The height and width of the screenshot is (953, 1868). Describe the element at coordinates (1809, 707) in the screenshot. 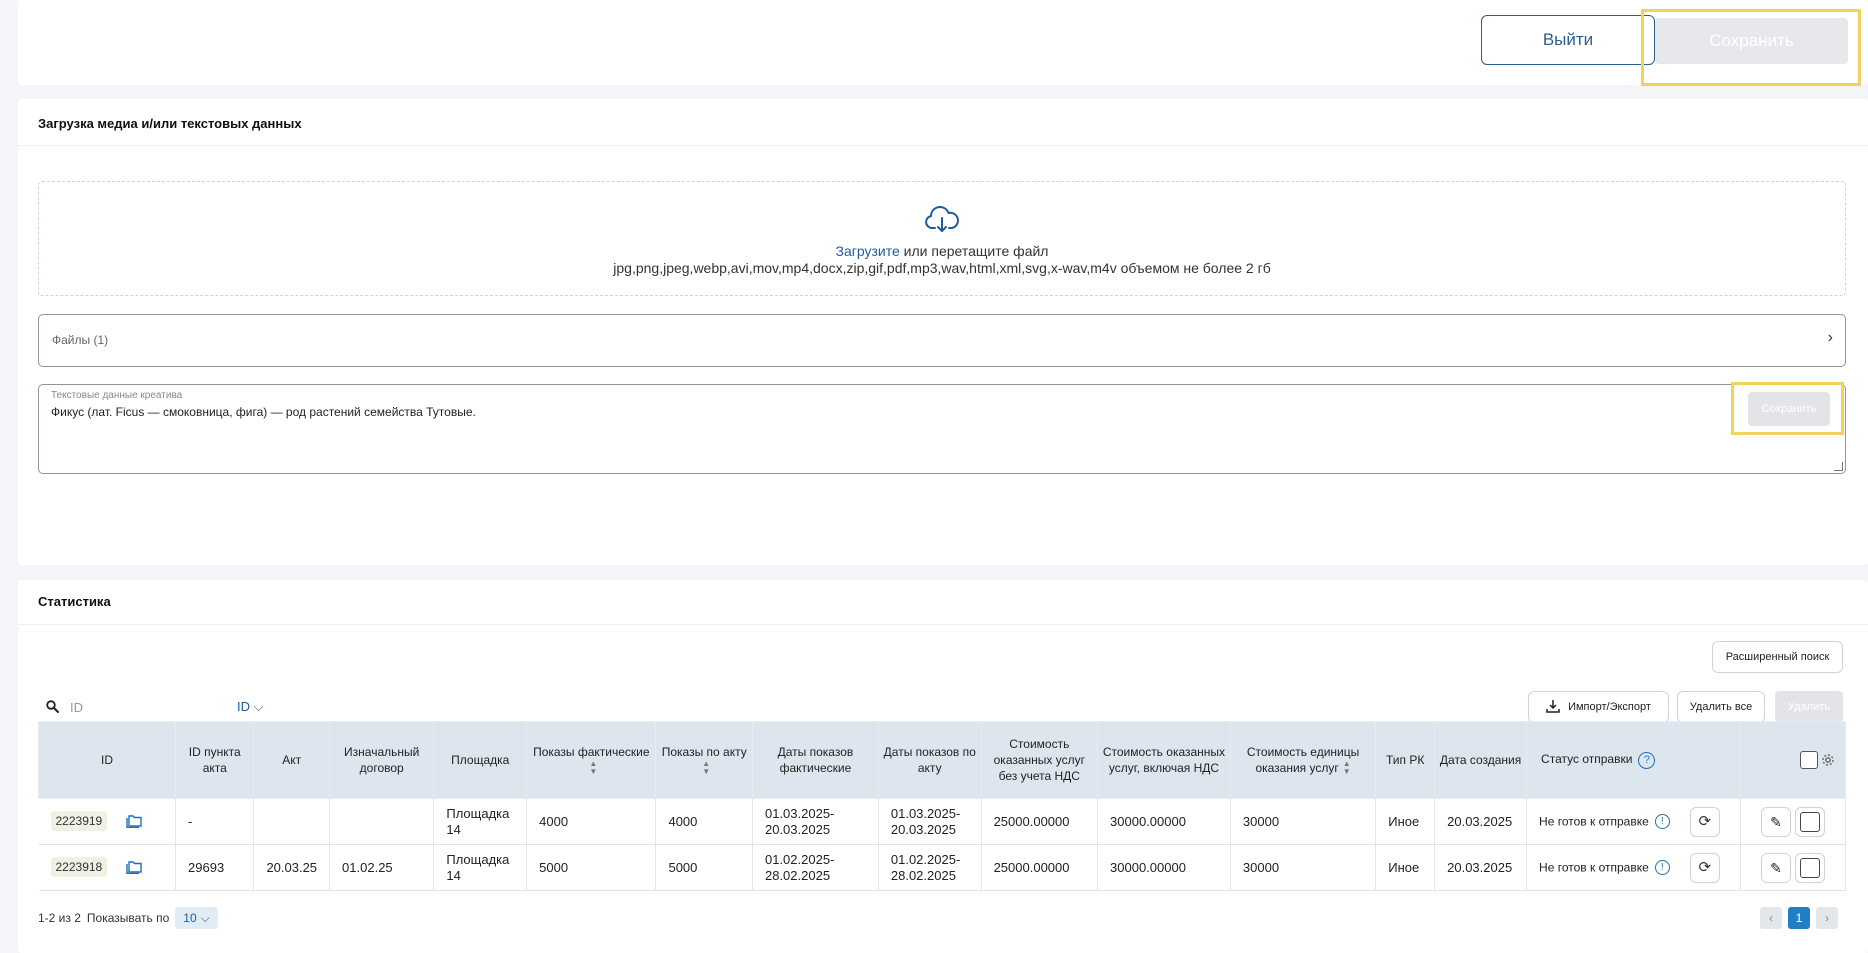

I see `delete-button: Удалить` at that location.